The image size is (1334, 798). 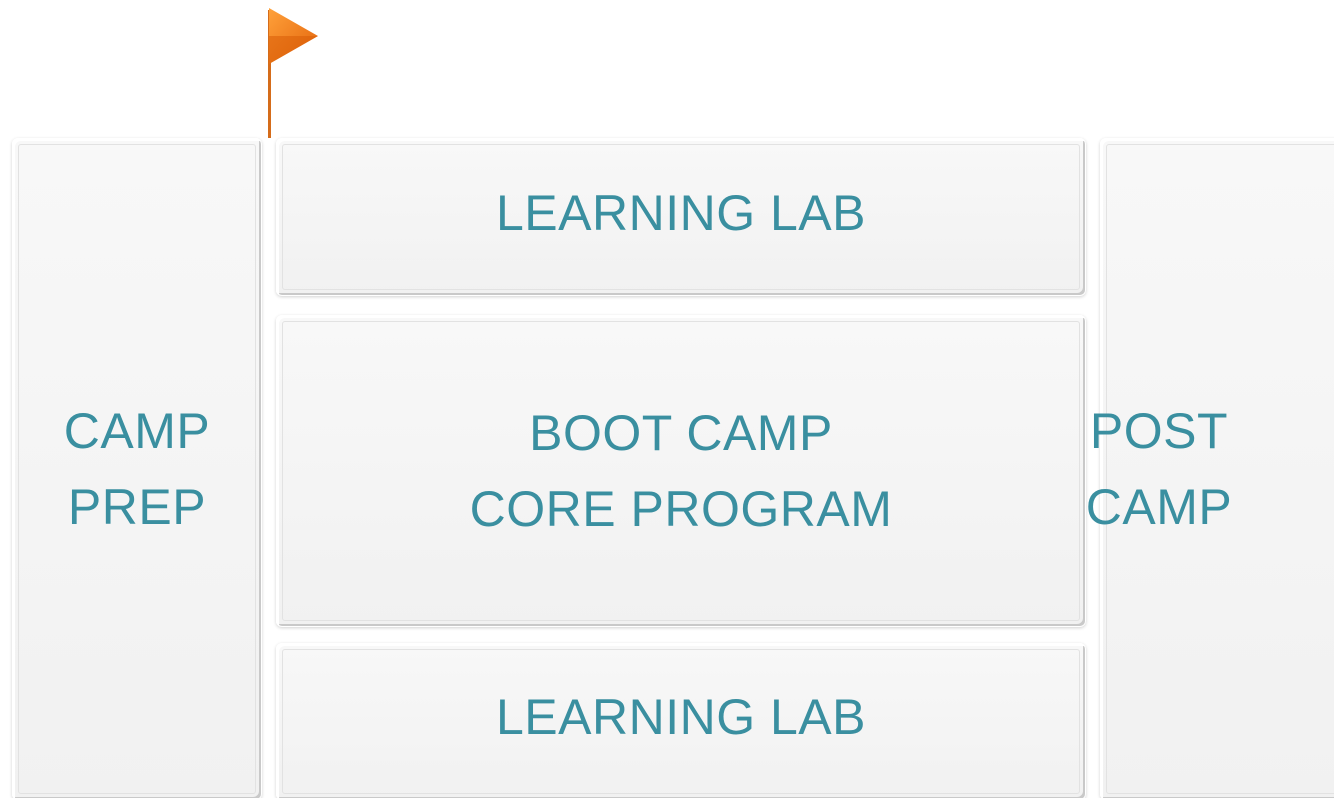 I want to click on core-program-label: BOOT CAMP CORE PROGRAM, so click(x=681, y=471).